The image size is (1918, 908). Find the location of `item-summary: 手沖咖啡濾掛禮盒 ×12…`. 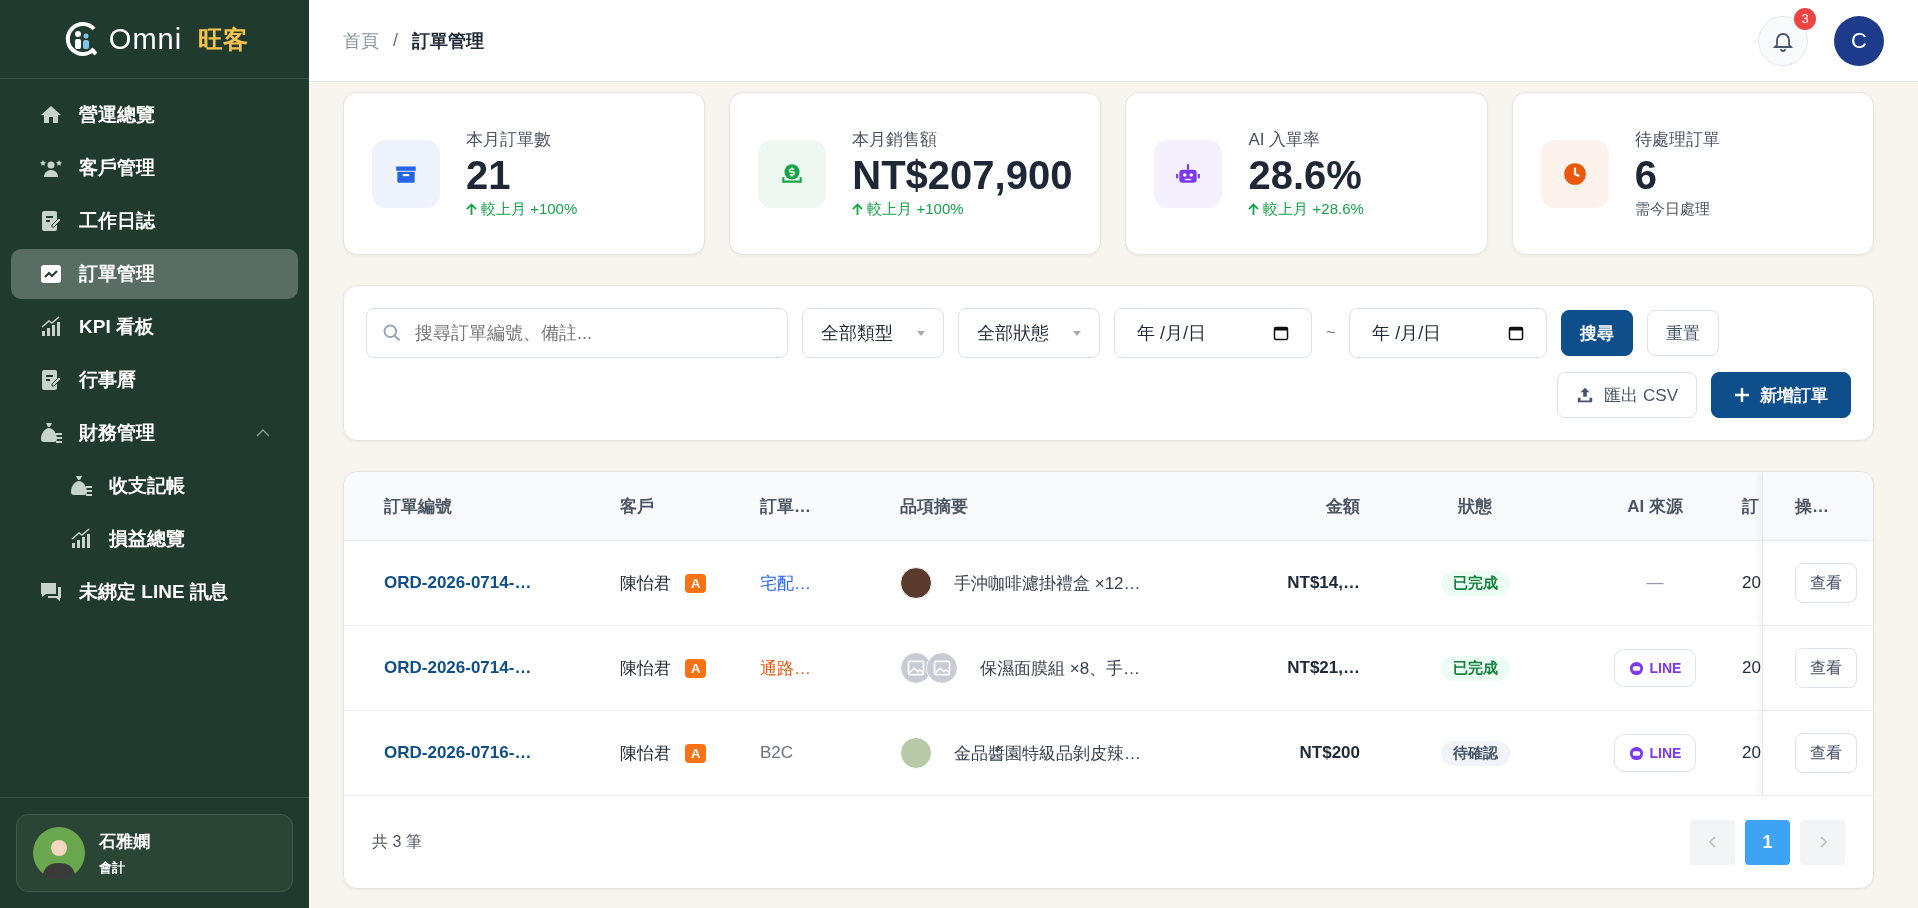

item-summary: 手沖咖啡濾掛禮盒 ×12… is located at coordinates (1047, 583).